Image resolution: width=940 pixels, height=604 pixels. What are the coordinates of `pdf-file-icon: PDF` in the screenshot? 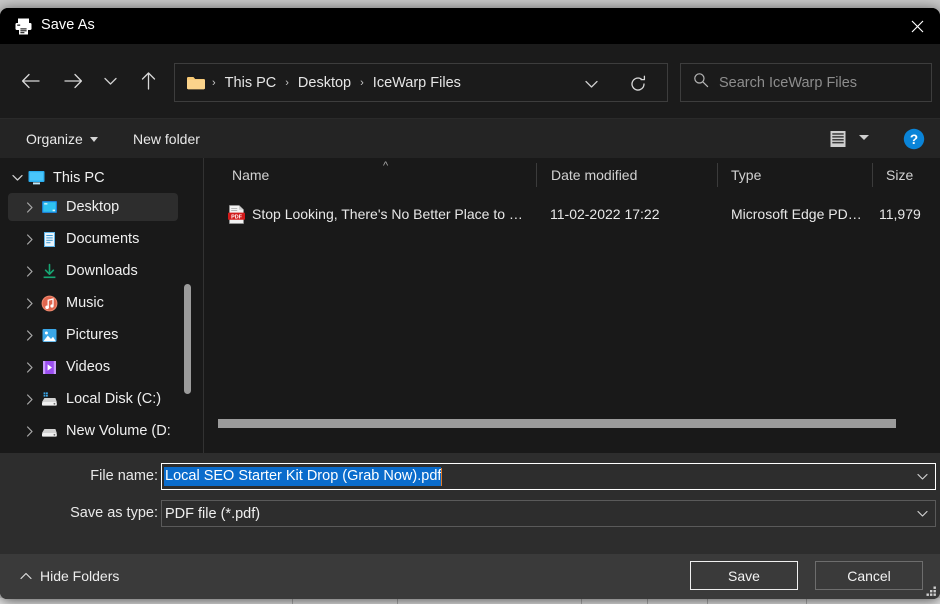 It's located at (236, 214).